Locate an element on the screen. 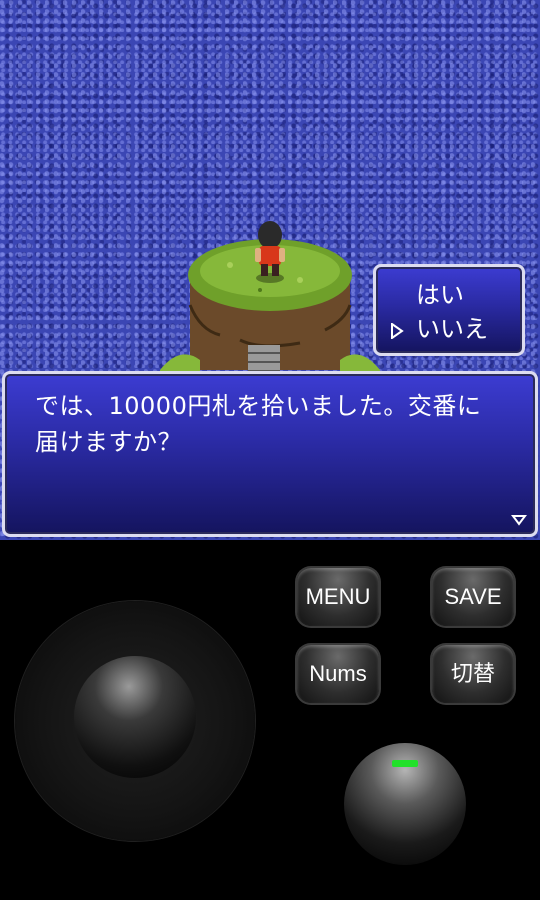 This screenshot has width=540, height=900. joystick-knob is located at coordinates (135, 717).